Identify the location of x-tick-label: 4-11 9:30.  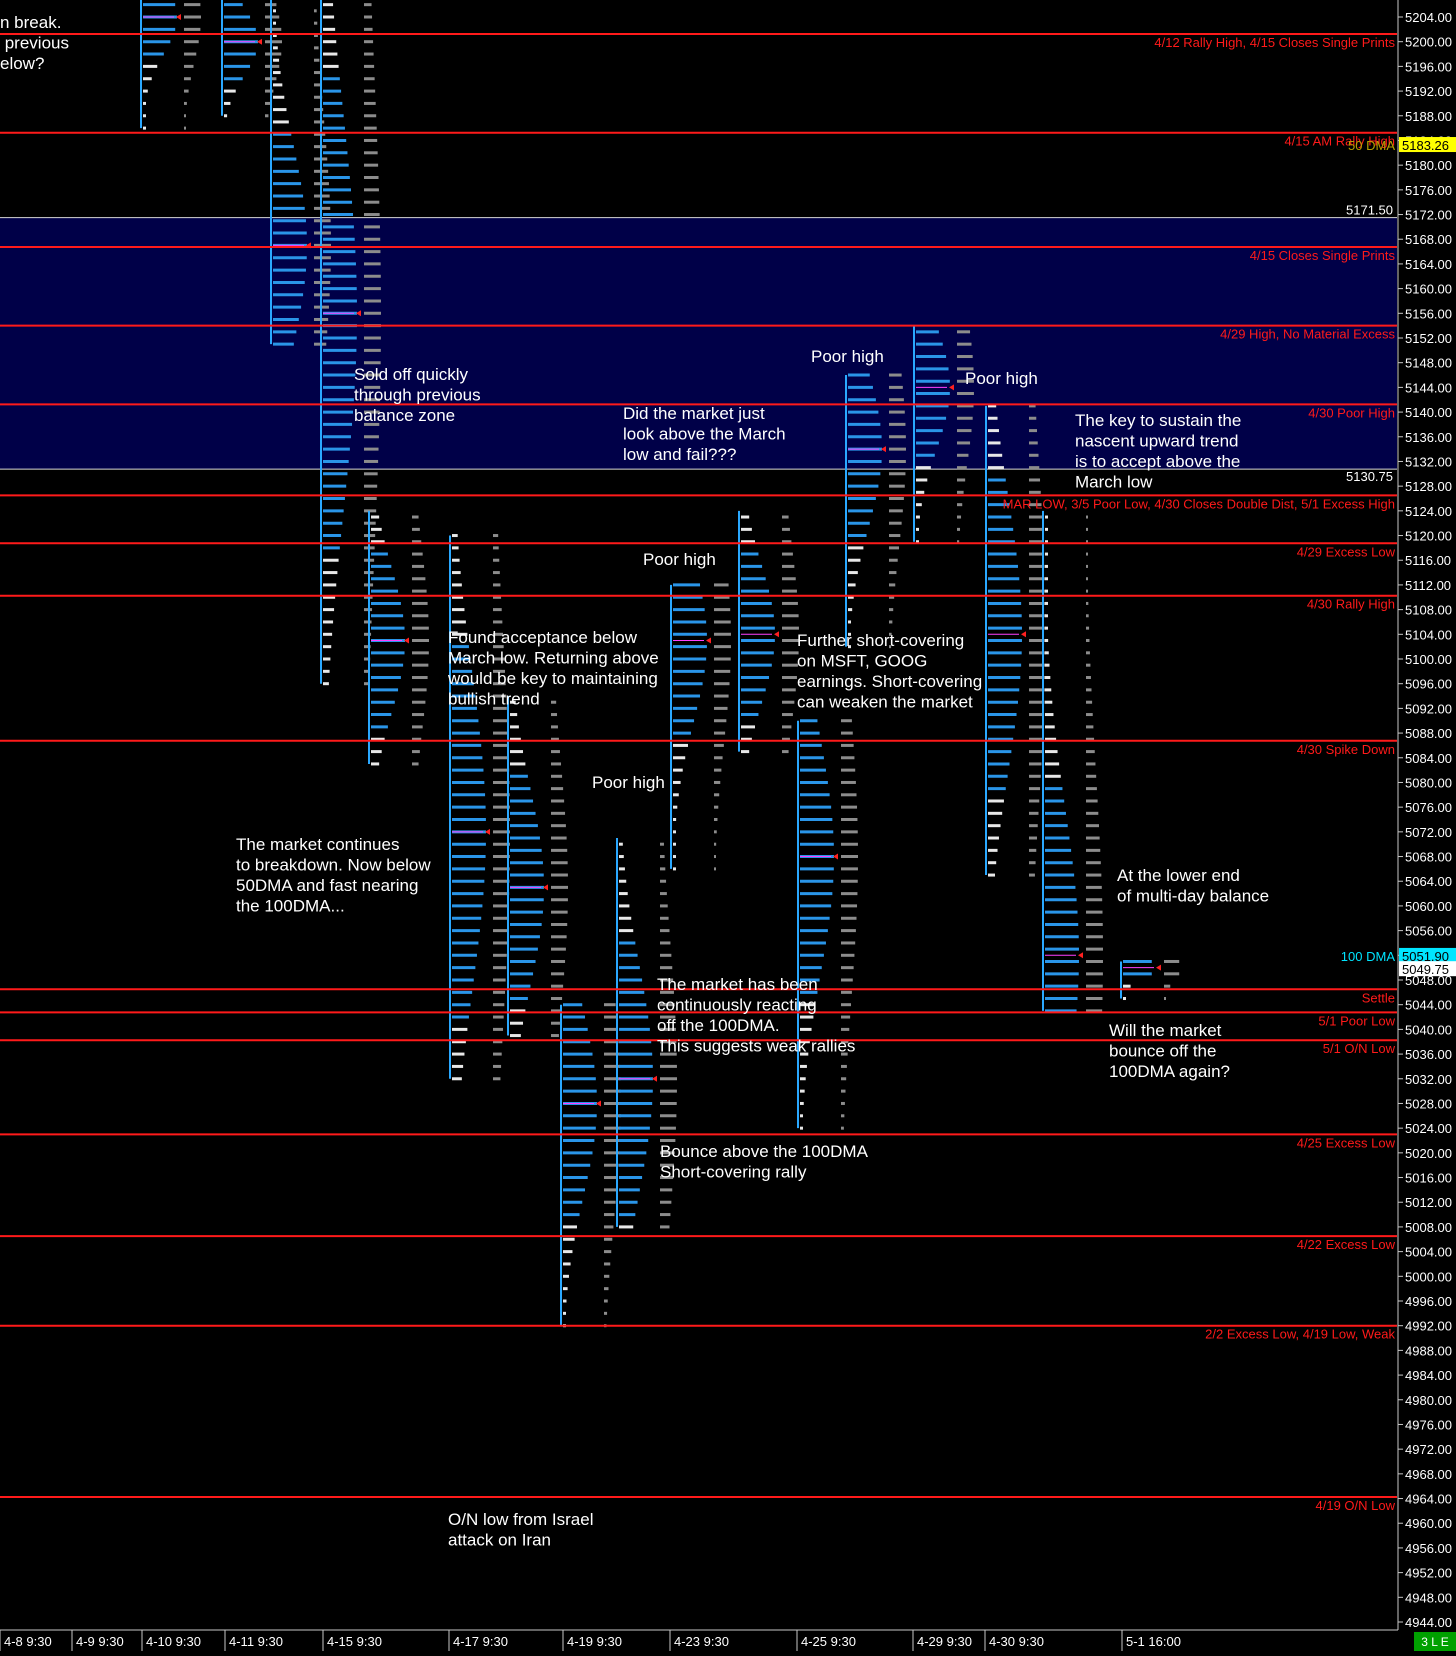
(256, 1641).